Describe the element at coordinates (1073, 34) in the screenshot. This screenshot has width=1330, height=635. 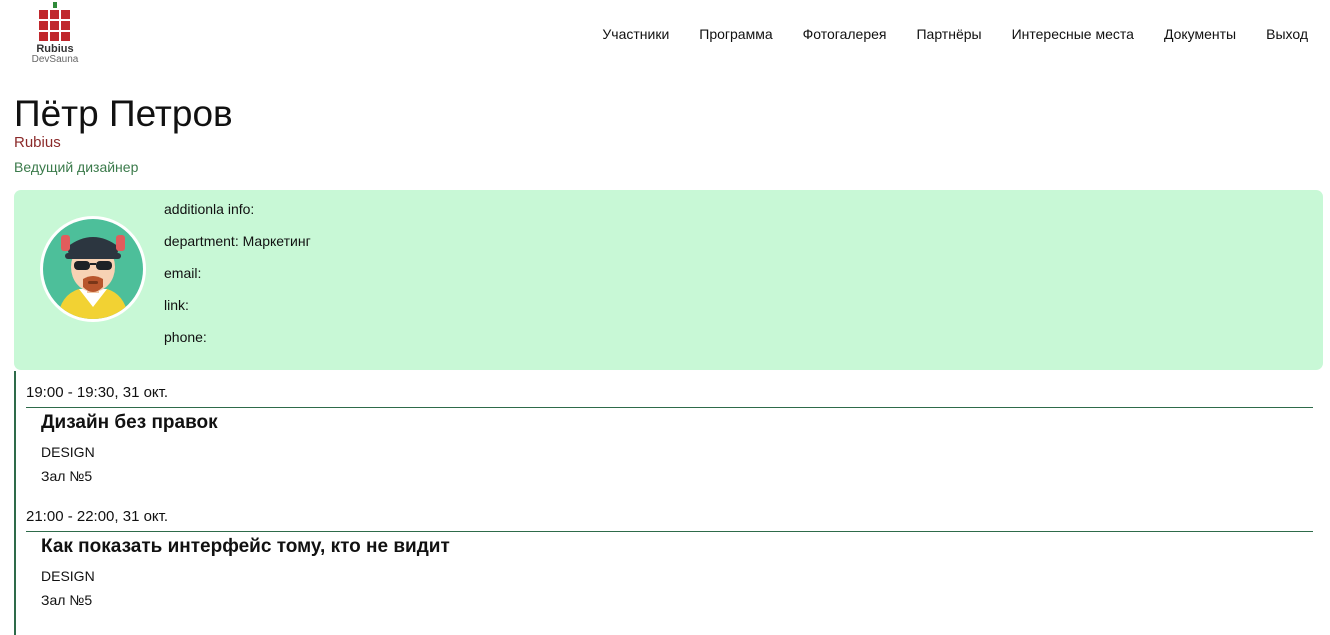
I see `nav-places: Интересные места` at that location.